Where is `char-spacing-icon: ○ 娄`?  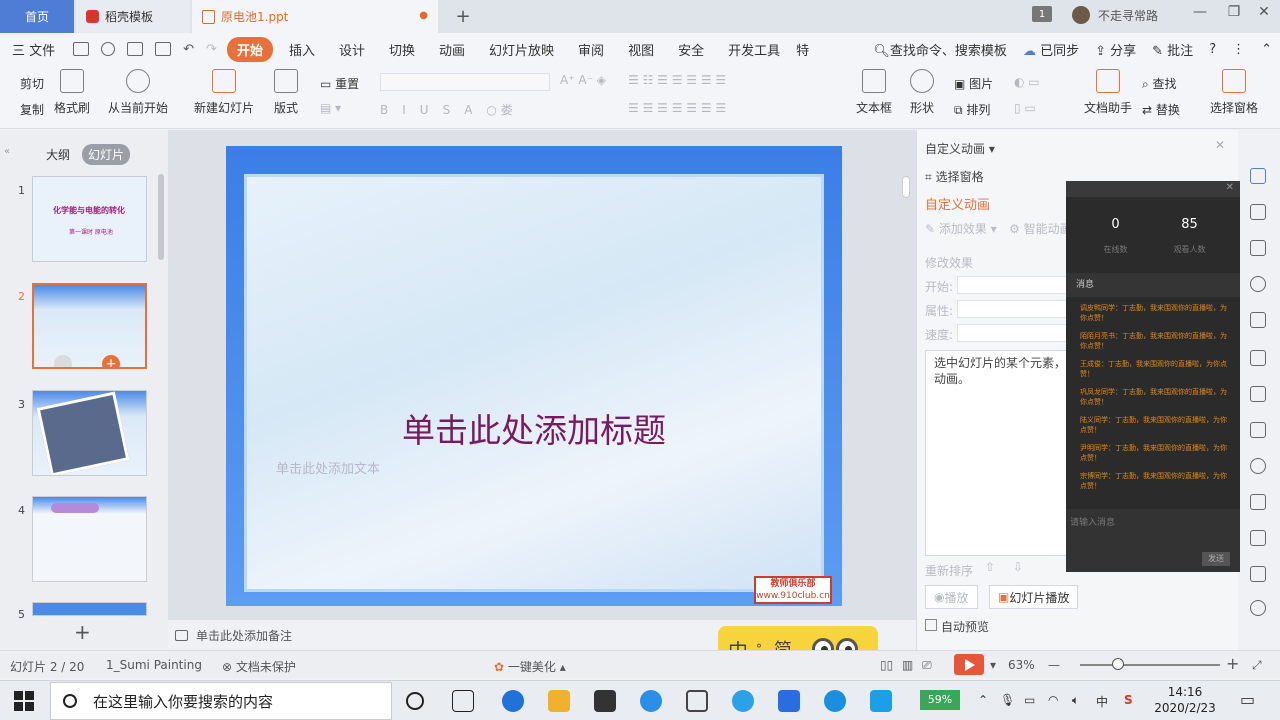 char-spacing-icon: ○ 娄 is located at coordinates (499, 109).